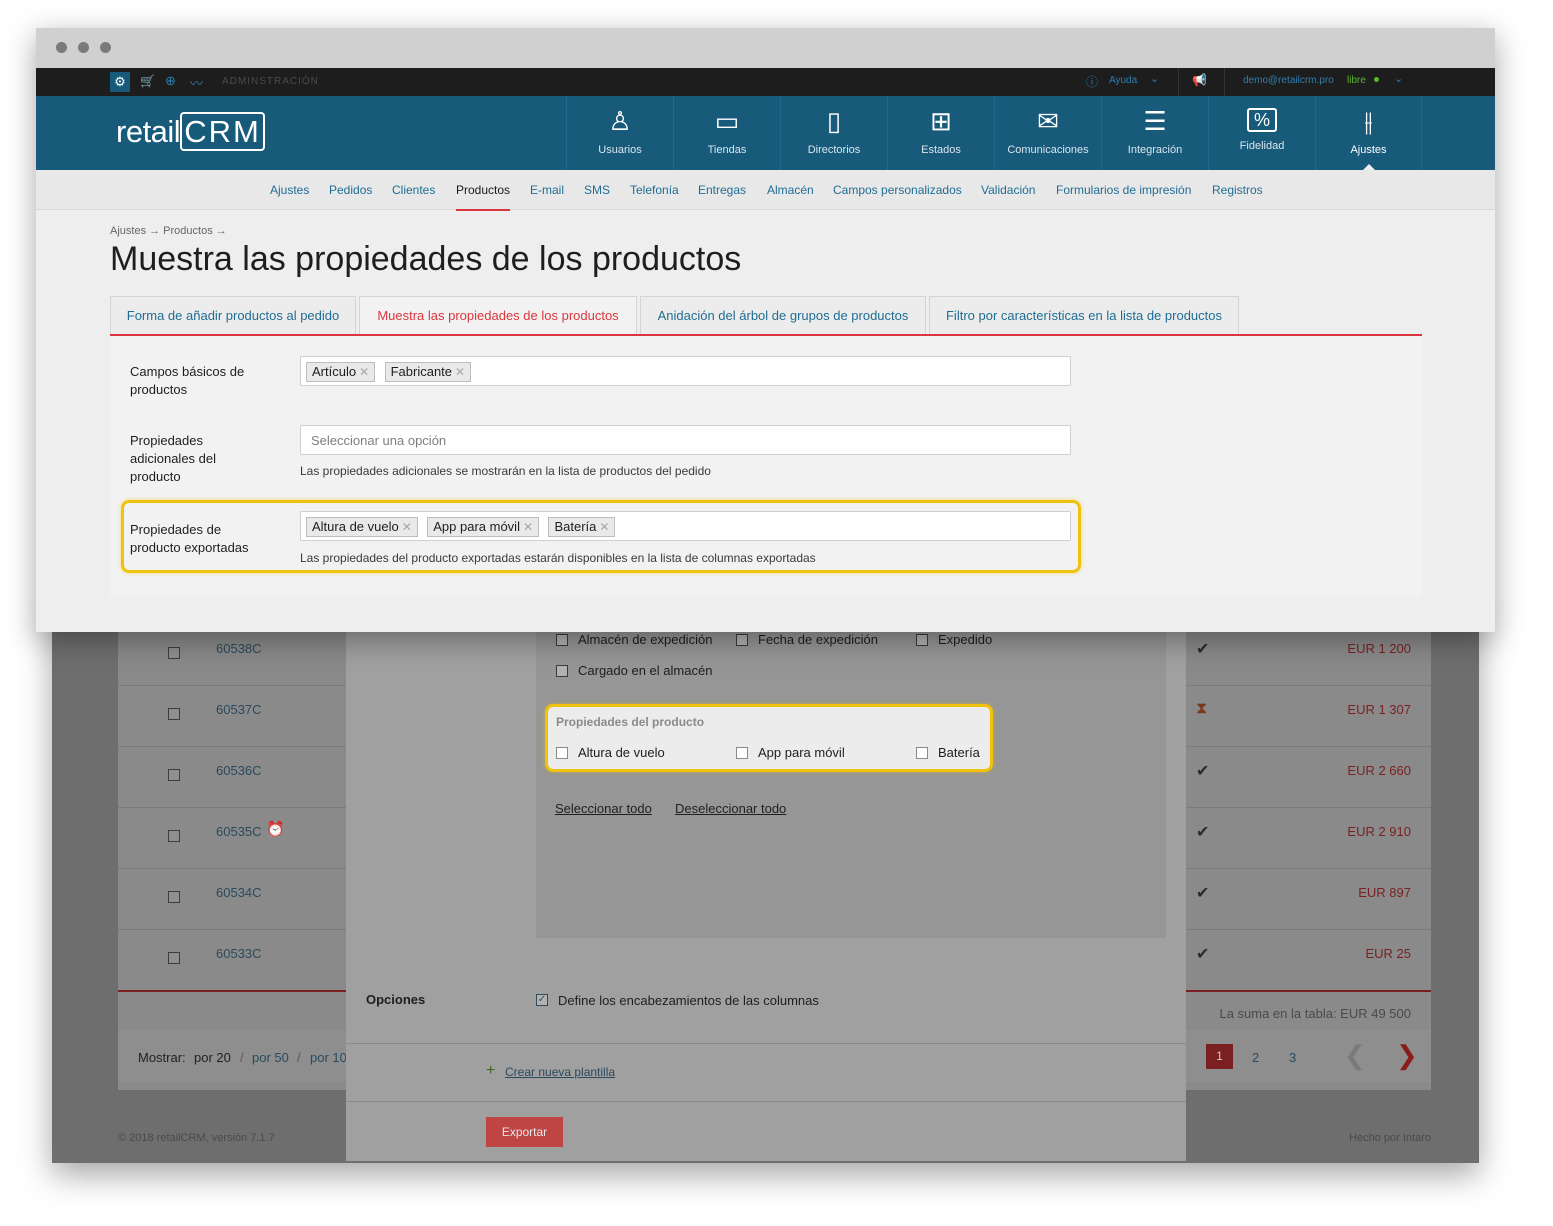  What do you see at coordinates (726, 133) in the screenshot?
I see `nav-tiendas: ▭ Tiendas` at bounding box center [726, 133].